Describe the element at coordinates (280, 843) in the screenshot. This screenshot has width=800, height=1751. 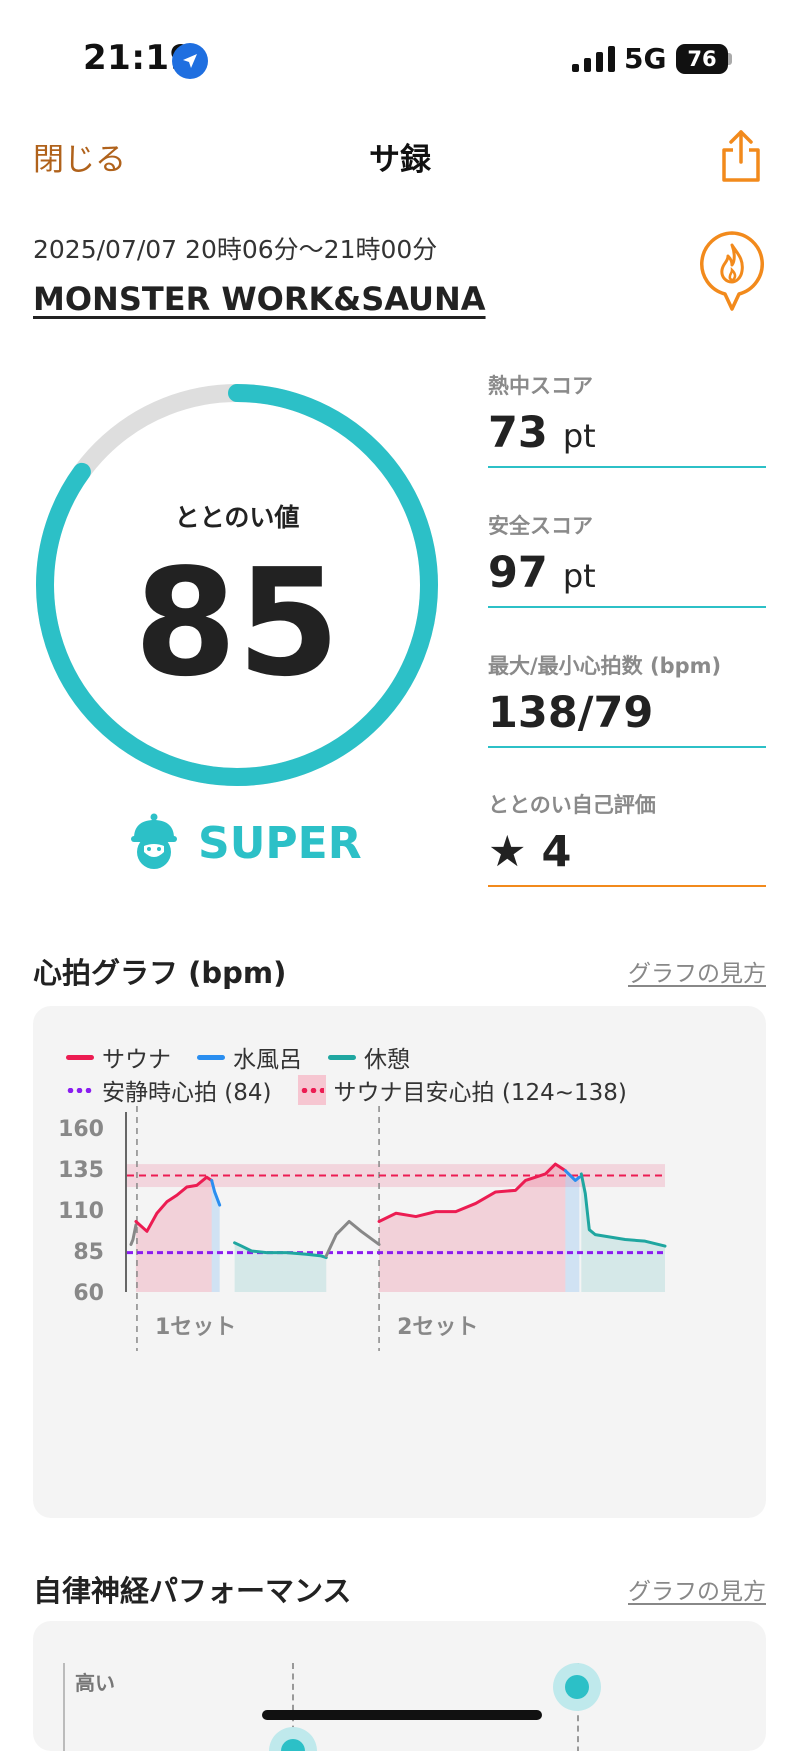
I see `rank-label: SUPER` at that location.